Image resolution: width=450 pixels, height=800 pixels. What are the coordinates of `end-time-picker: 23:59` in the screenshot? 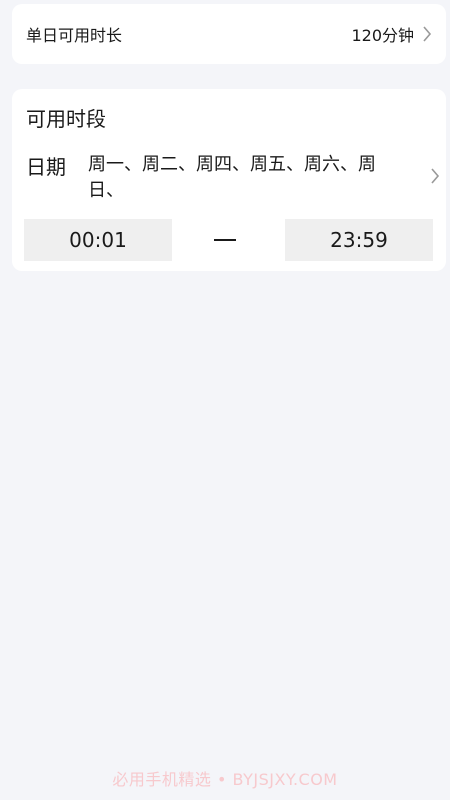 It's located at (359, 240).